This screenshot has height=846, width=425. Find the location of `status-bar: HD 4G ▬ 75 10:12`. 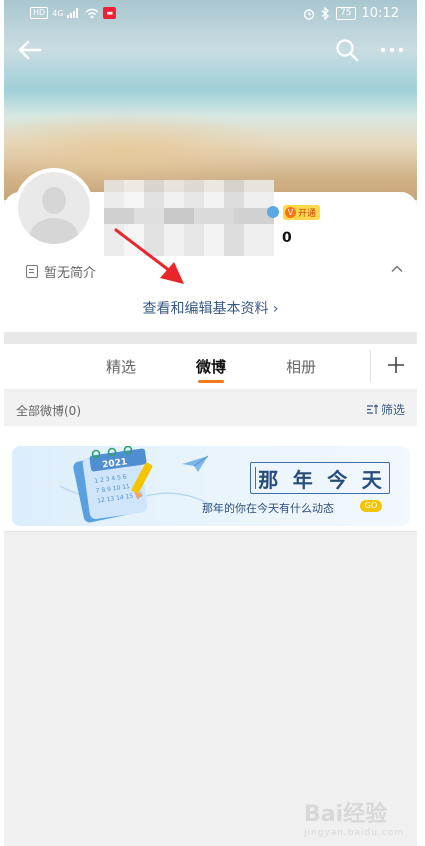

status-bar: HD 4G ▬ 75 10:12 is located at coordinates (210, 14).